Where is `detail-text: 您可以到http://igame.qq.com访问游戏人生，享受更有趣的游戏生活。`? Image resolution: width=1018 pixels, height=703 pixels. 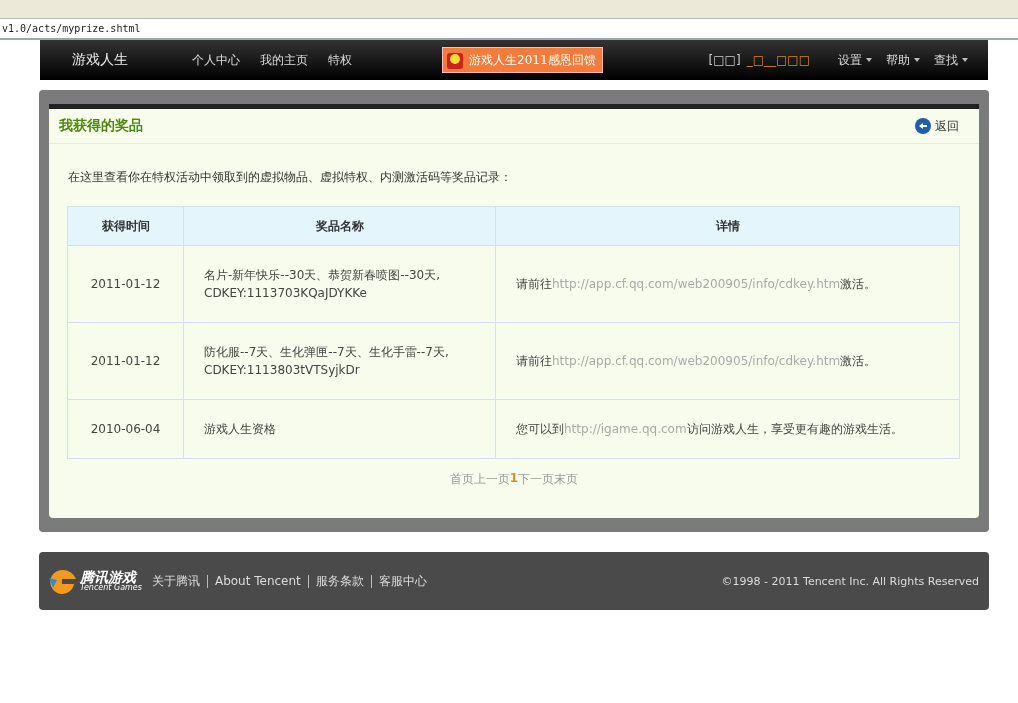 detail-text: 您可以到http://igame.qq.com访问游戏人生，享受更有趣的游戏生活。 is located at coordinates (709, 429).